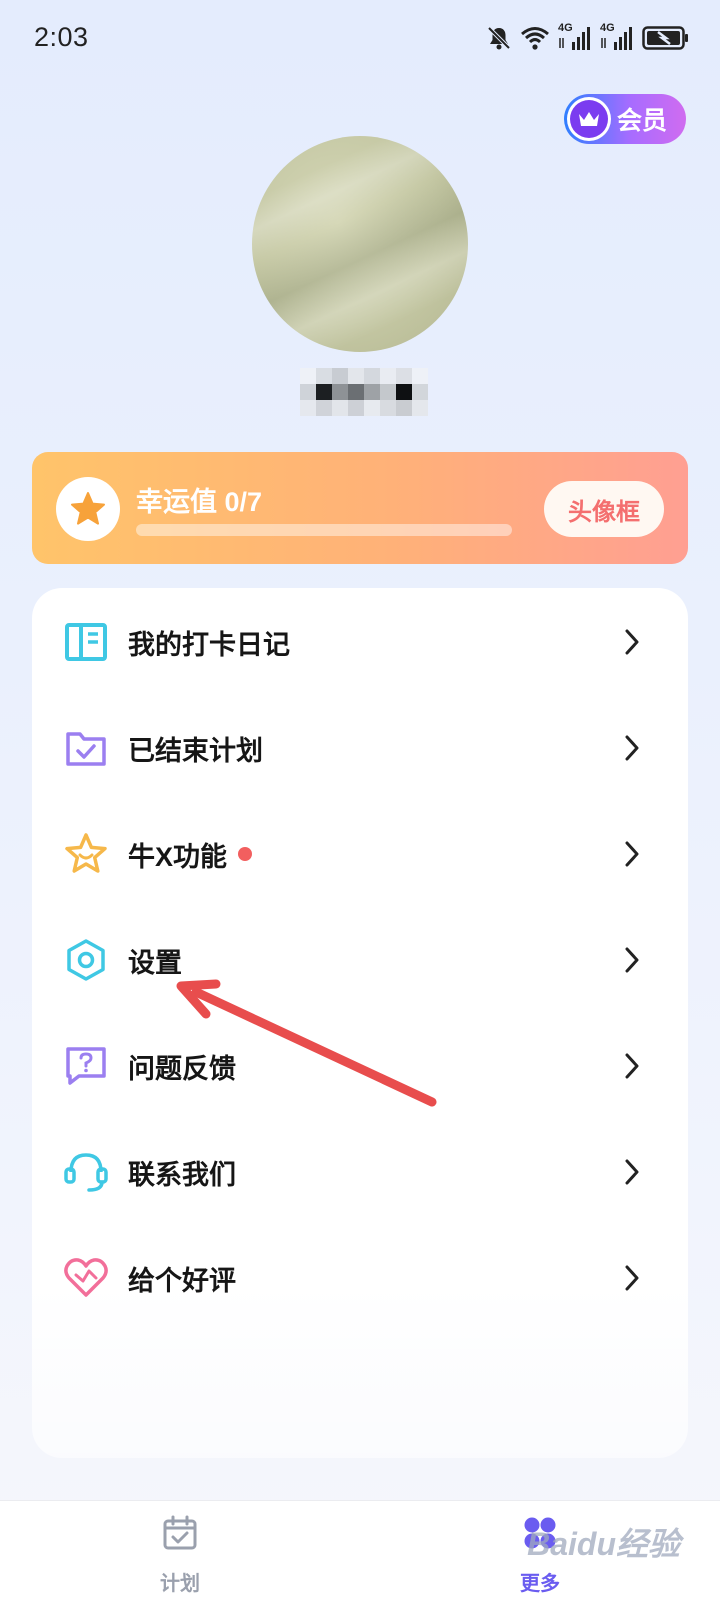 This screenshot has height=1600, width=720. Describe the element at coordinates (182, 1280) in the screenshot. I see `menu-item-label: 给个好评` at that location.